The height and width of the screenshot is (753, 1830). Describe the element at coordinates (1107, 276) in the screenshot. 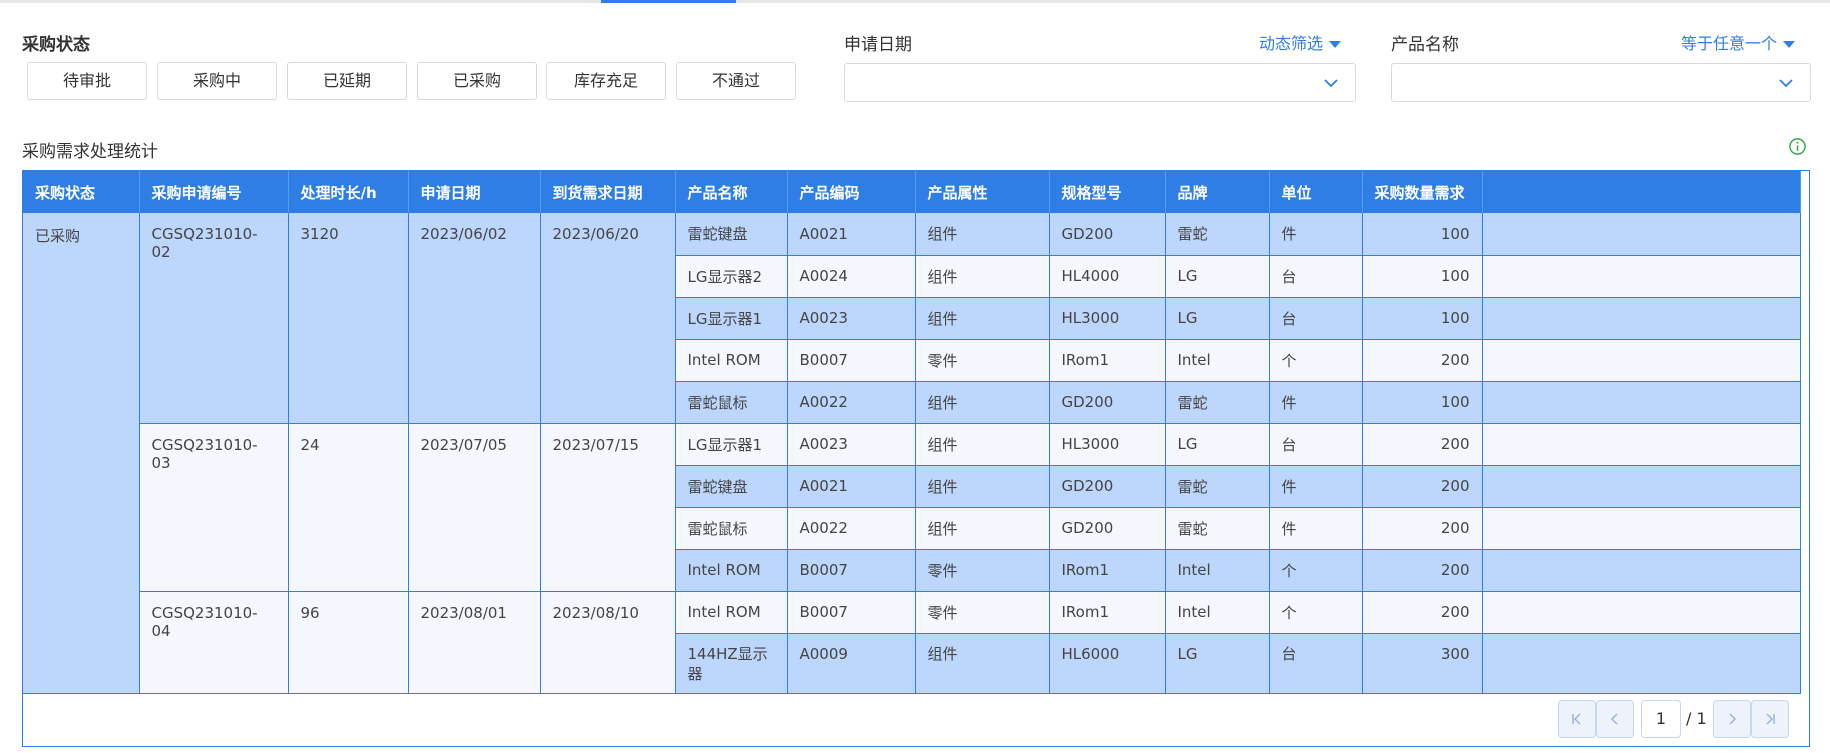

I see `cell-spec: HL4000` at that location.